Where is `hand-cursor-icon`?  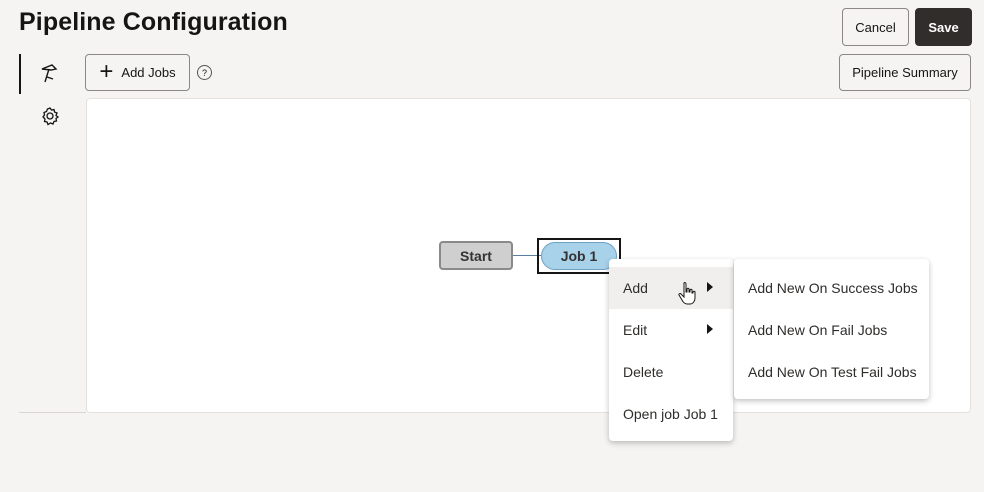
hand-cursor-icon is located at coordinates (687, 293).